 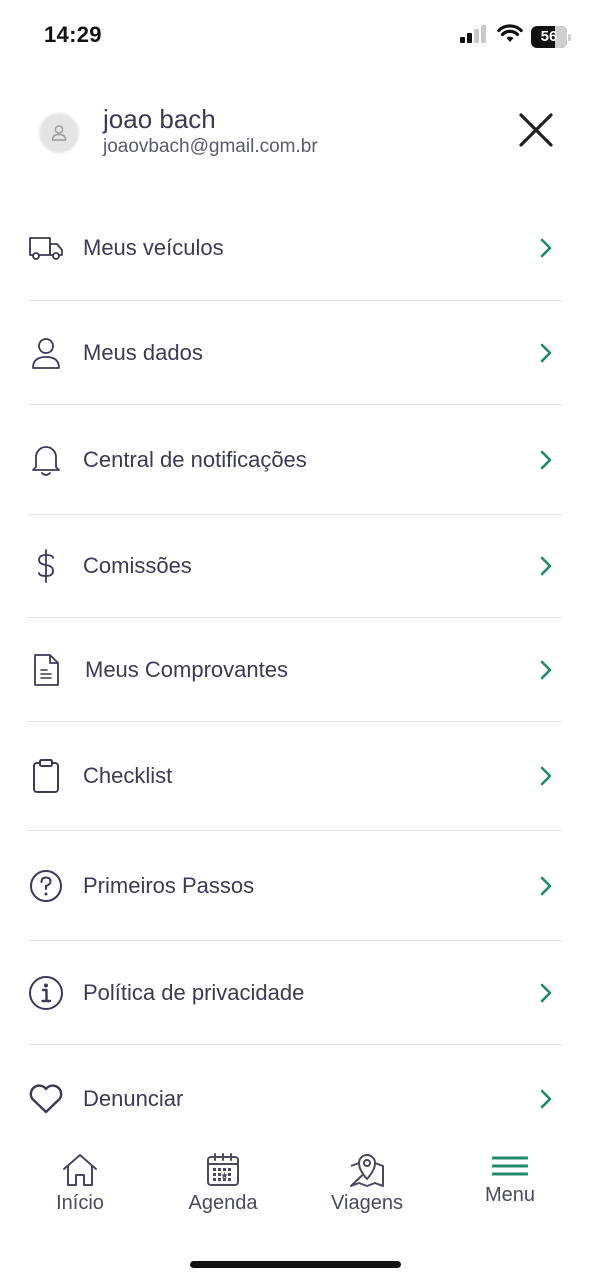 I want to click on status-bar: 14:29 56, so click(x=295, y=35).